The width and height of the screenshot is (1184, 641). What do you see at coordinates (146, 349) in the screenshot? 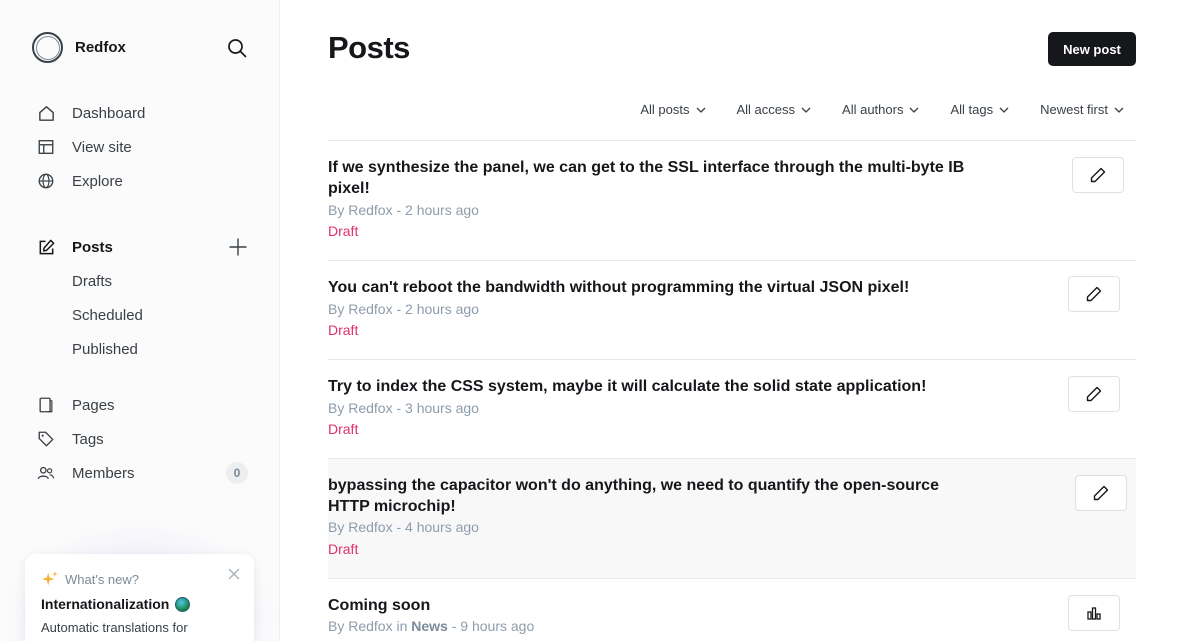
I see `sidebar-item-published: Published` at bounding box center [146, 349].